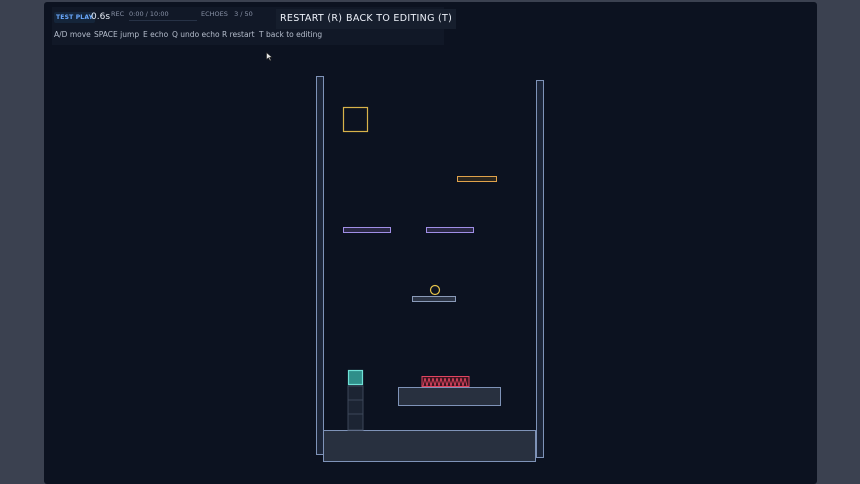 The height and width of the screenshot is (484, 860). I want to click on player-character, so click(355, 377).